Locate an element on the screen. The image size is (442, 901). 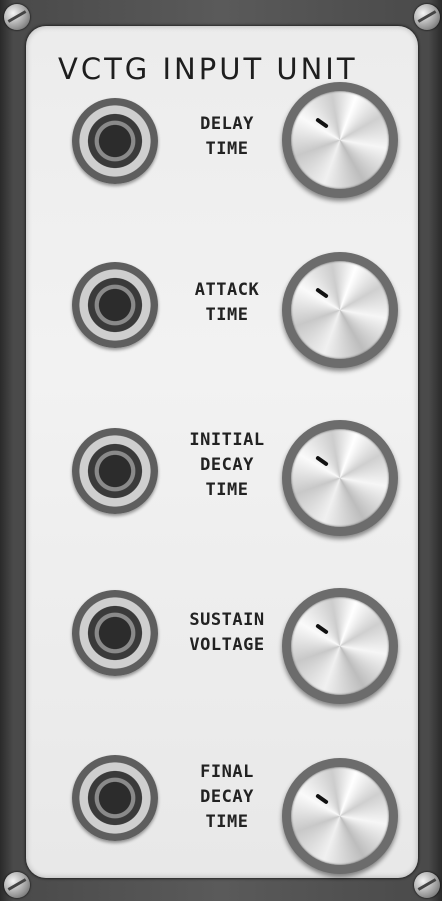
label-initial-decay-time: INITIAL DECAY TIME is located at coordinates (227, 465).